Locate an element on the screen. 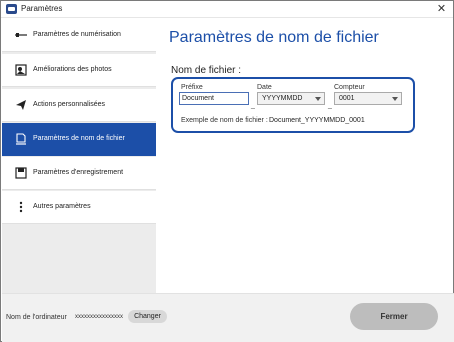  computer-name-label: Nom de l'ordinateur is located at coordinates (36, 317).